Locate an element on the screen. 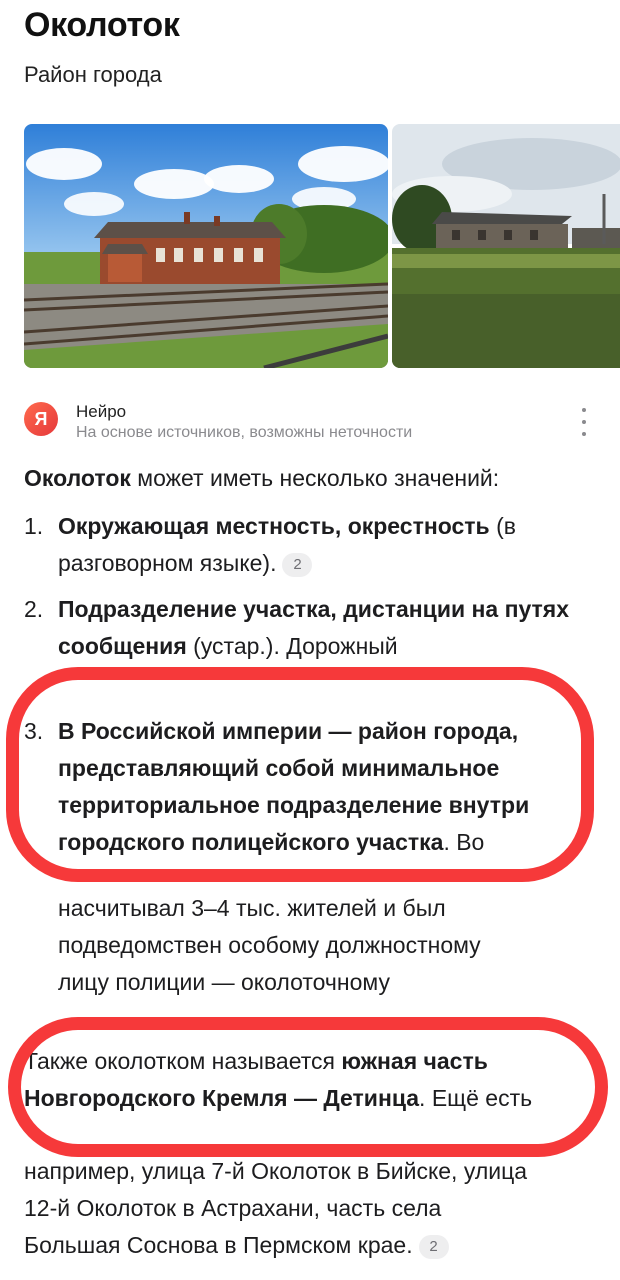  answer-intro: Околоток может иметь несколько значений: is located at coordinates (262, 478).